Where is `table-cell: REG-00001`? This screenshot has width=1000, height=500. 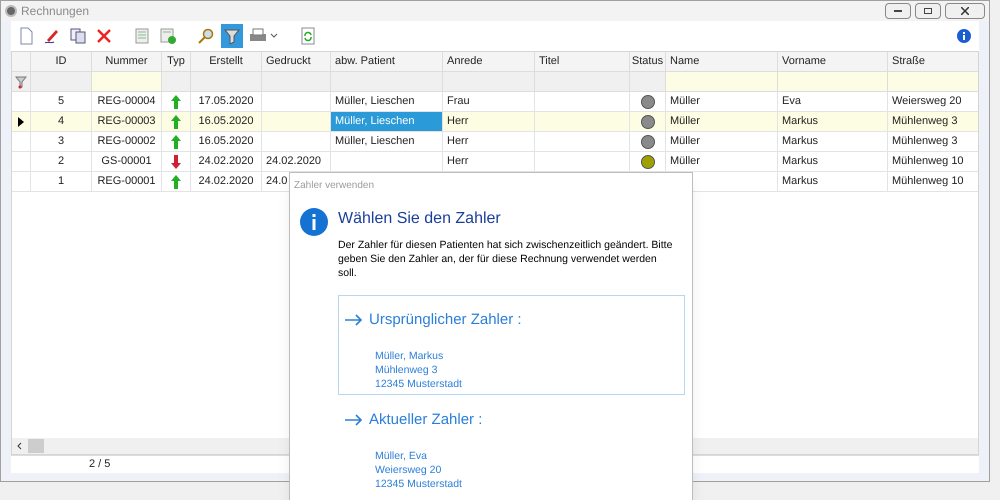 table-cell: REG-00001 is located at coordinates (127, 182).